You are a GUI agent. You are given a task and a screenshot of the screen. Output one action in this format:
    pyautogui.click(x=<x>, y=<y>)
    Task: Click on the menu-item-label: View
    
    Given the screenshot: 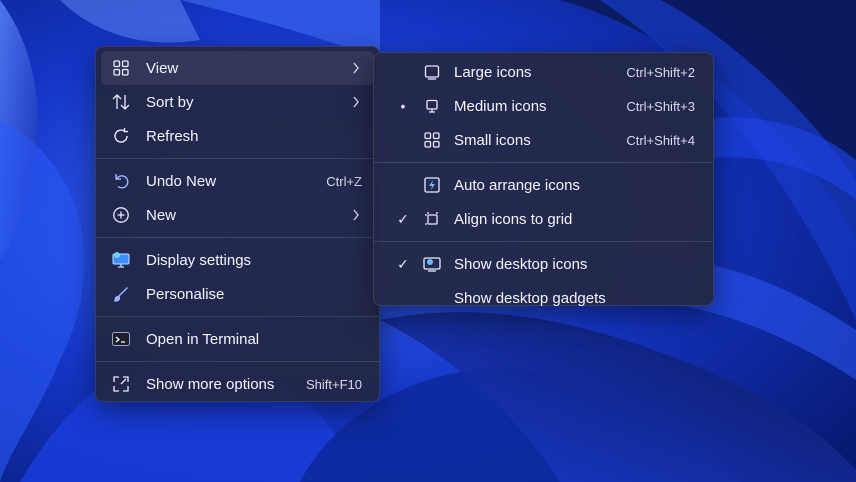 What is the action you would take?
    pyautogui.click(x=162, y=68)
    